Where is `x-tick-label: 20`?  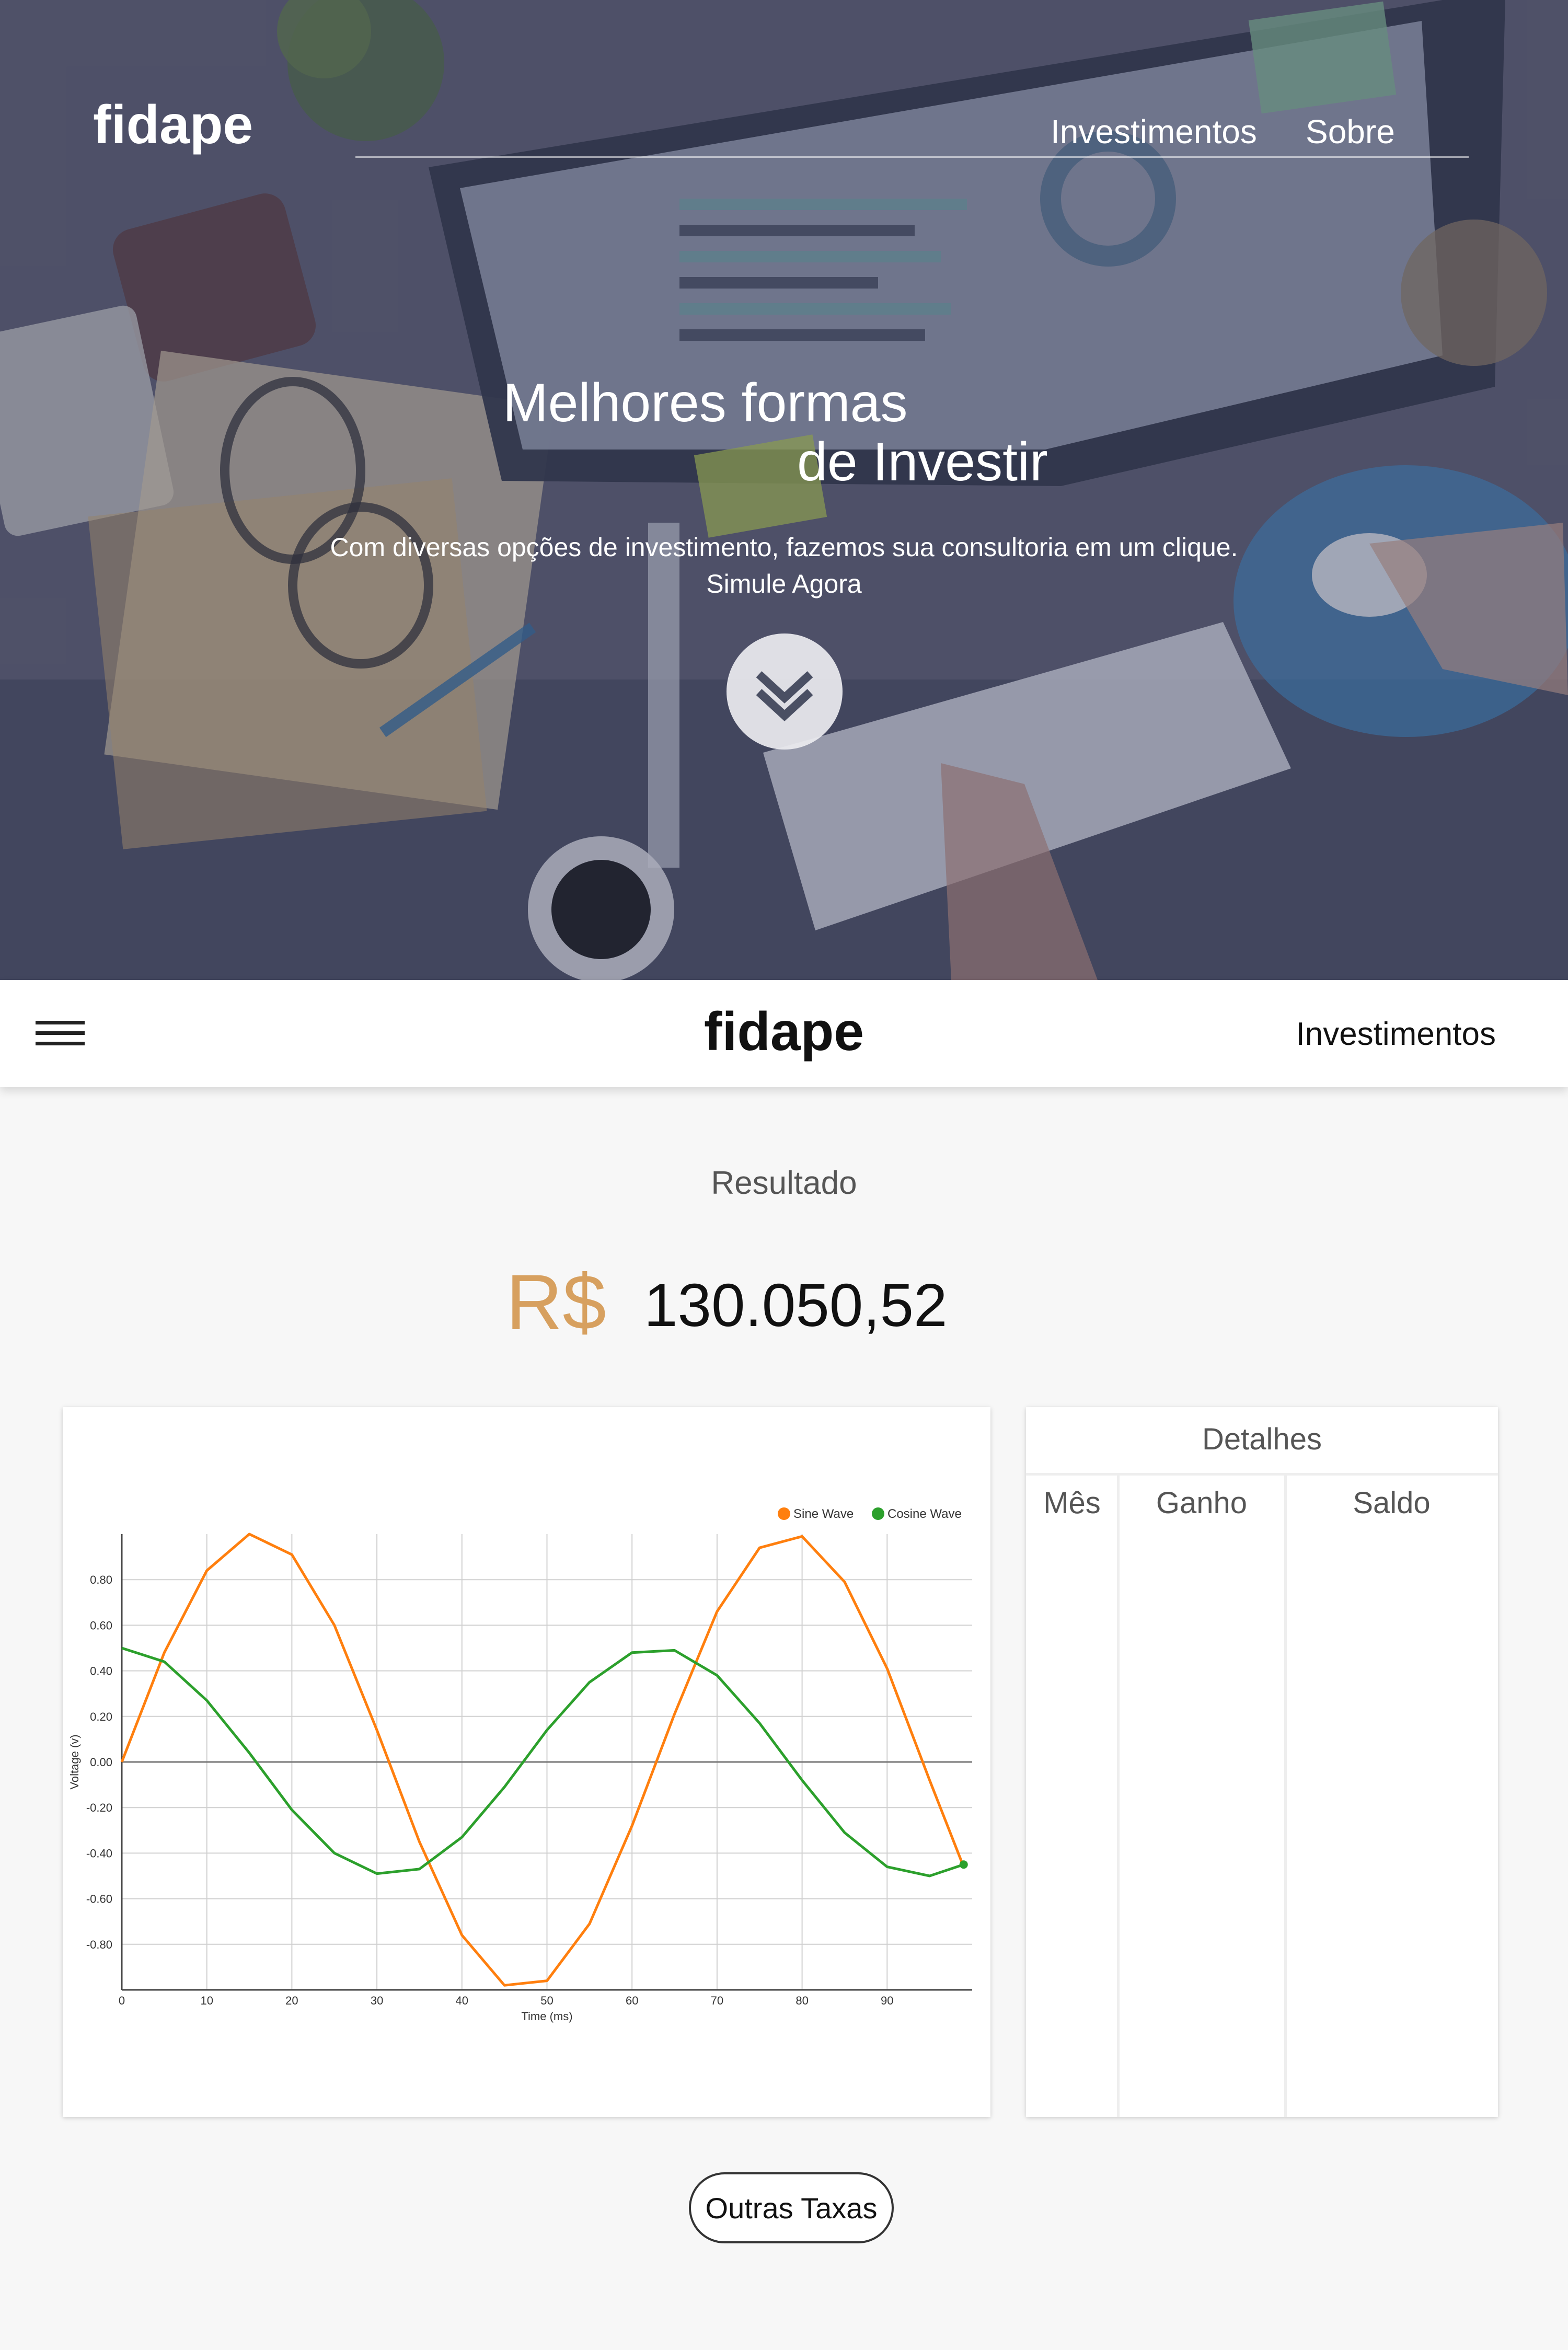 x-tick-label: 20 is located at coordinates (291, 2001).